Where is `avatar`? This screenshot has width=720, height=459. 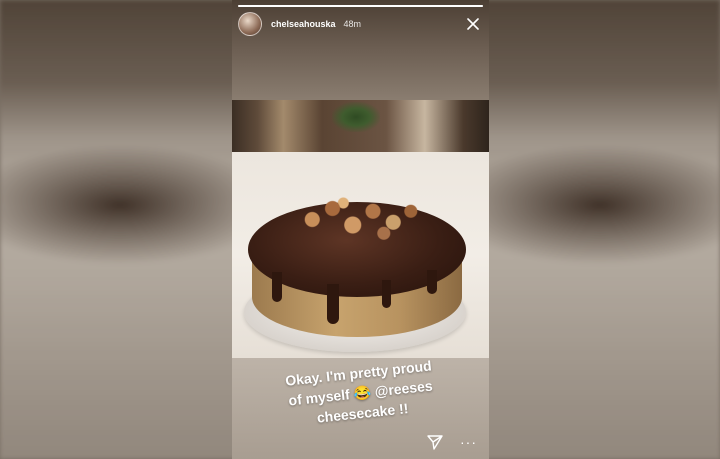 avatar is located at coordinates (250, 24).